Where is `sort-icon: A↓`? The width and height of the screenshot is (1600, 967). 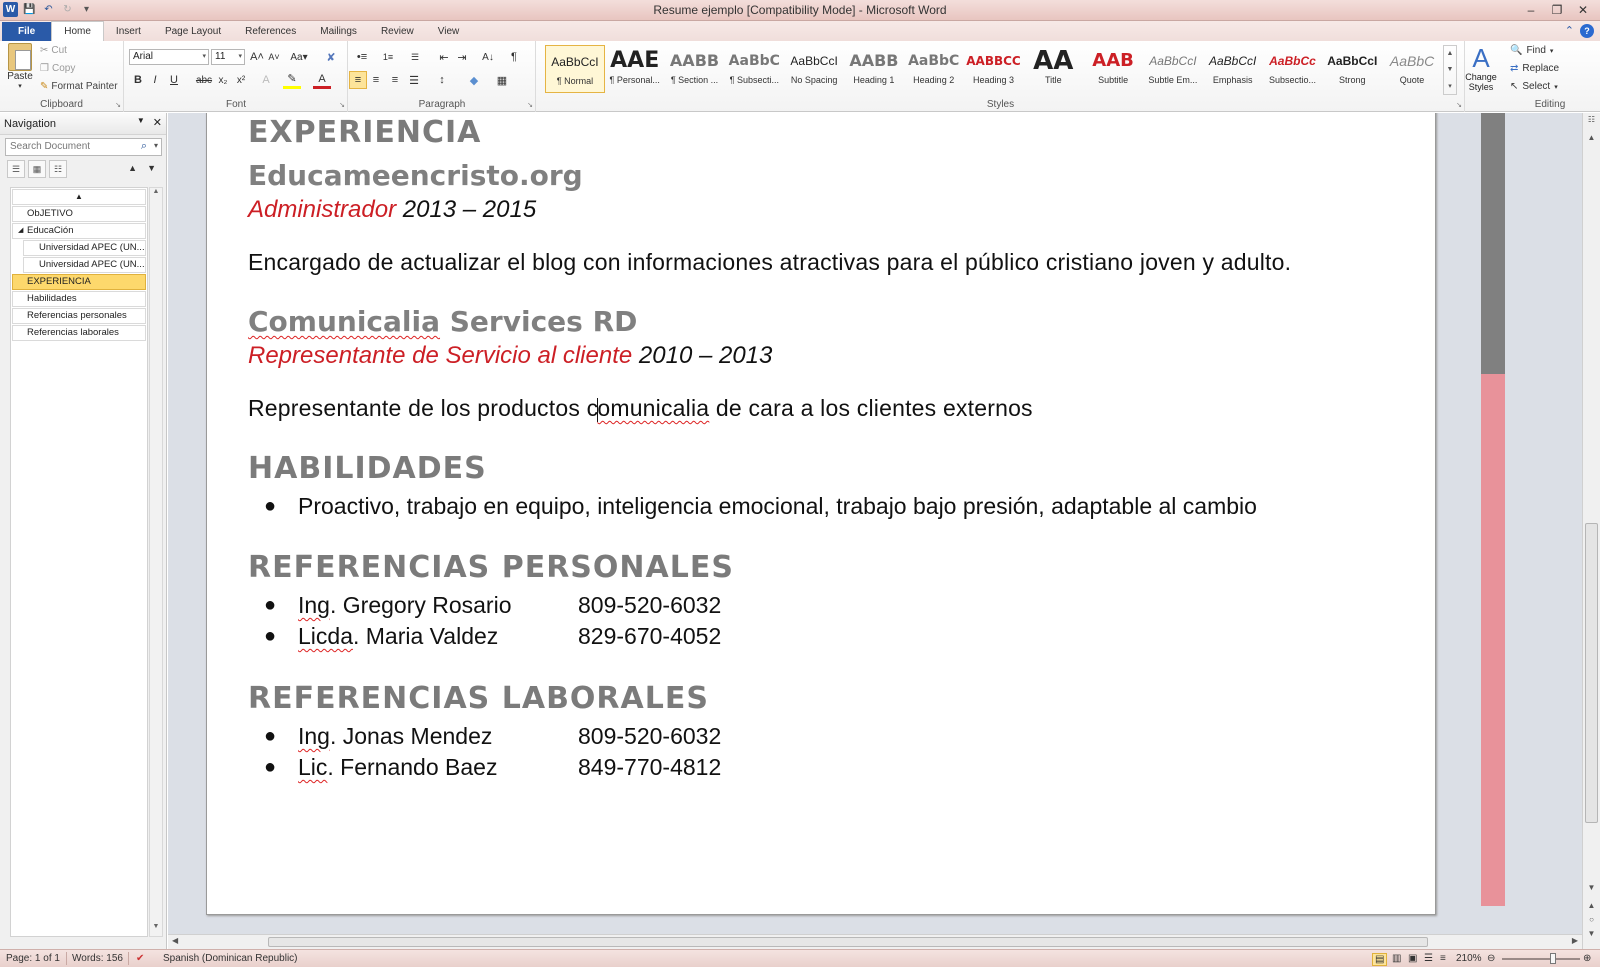
sort-icon: A↓ is located at coordinates (488, 57).